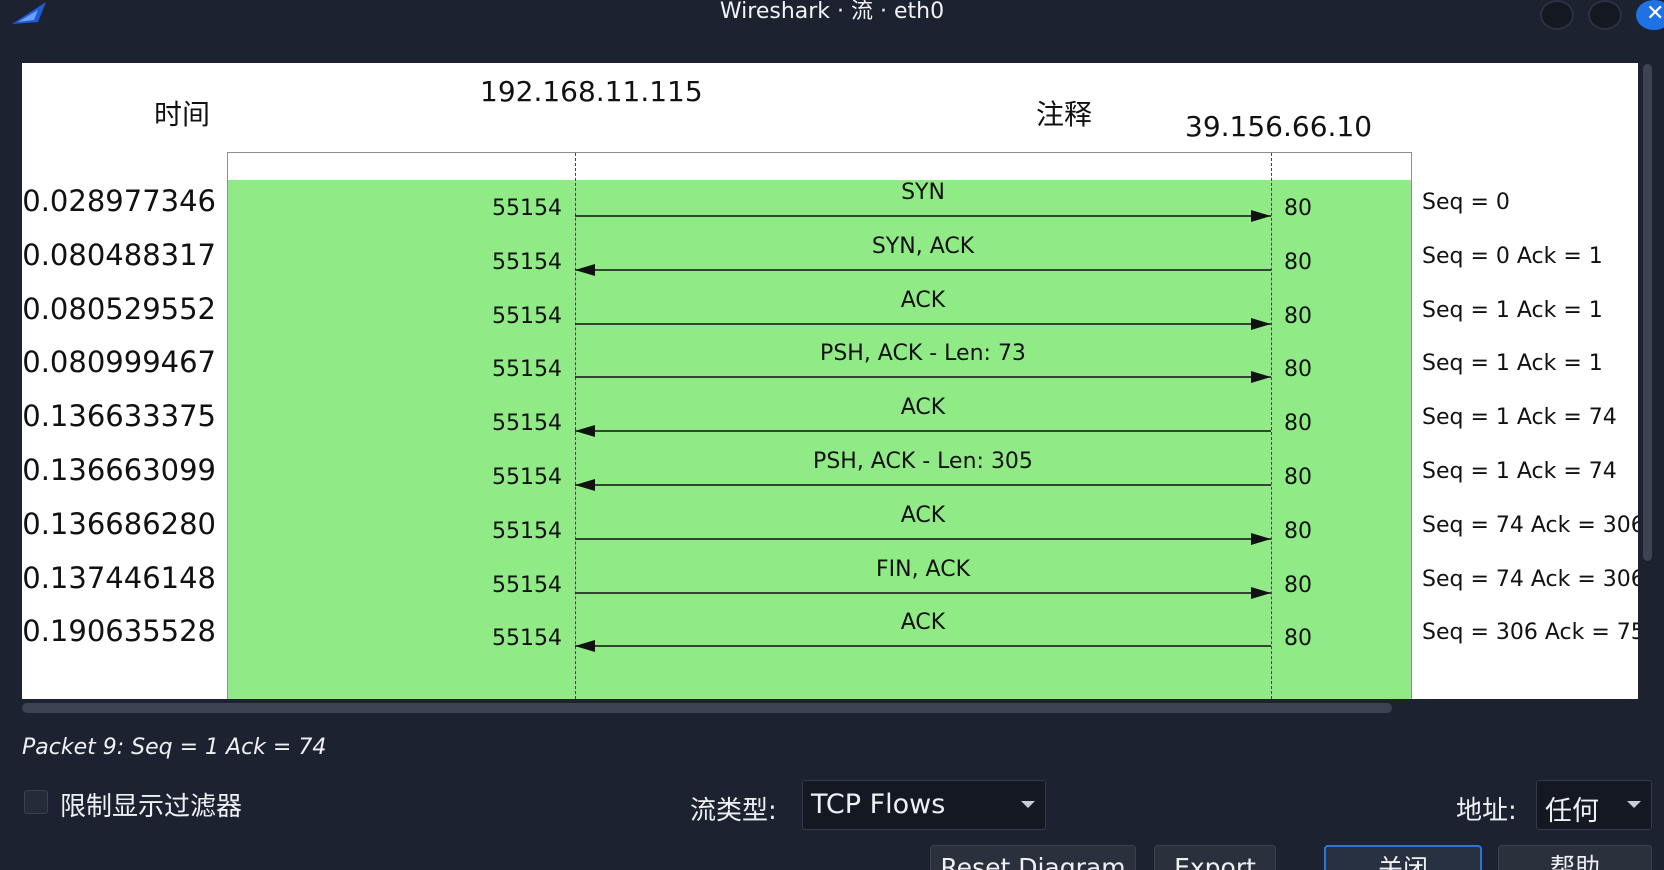  I want to click on address-select: 任何, so click(1594, 805).